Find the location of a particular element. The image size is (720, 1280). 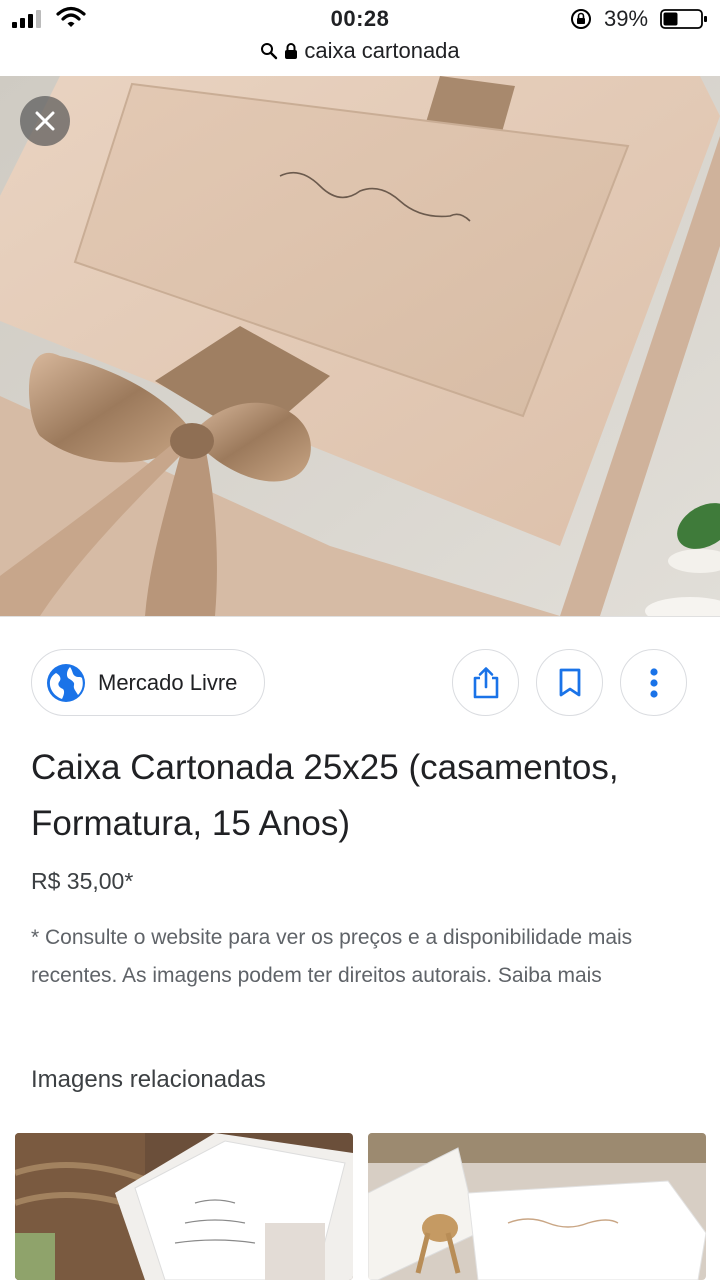

close-button is located at coordinates (45, 121).